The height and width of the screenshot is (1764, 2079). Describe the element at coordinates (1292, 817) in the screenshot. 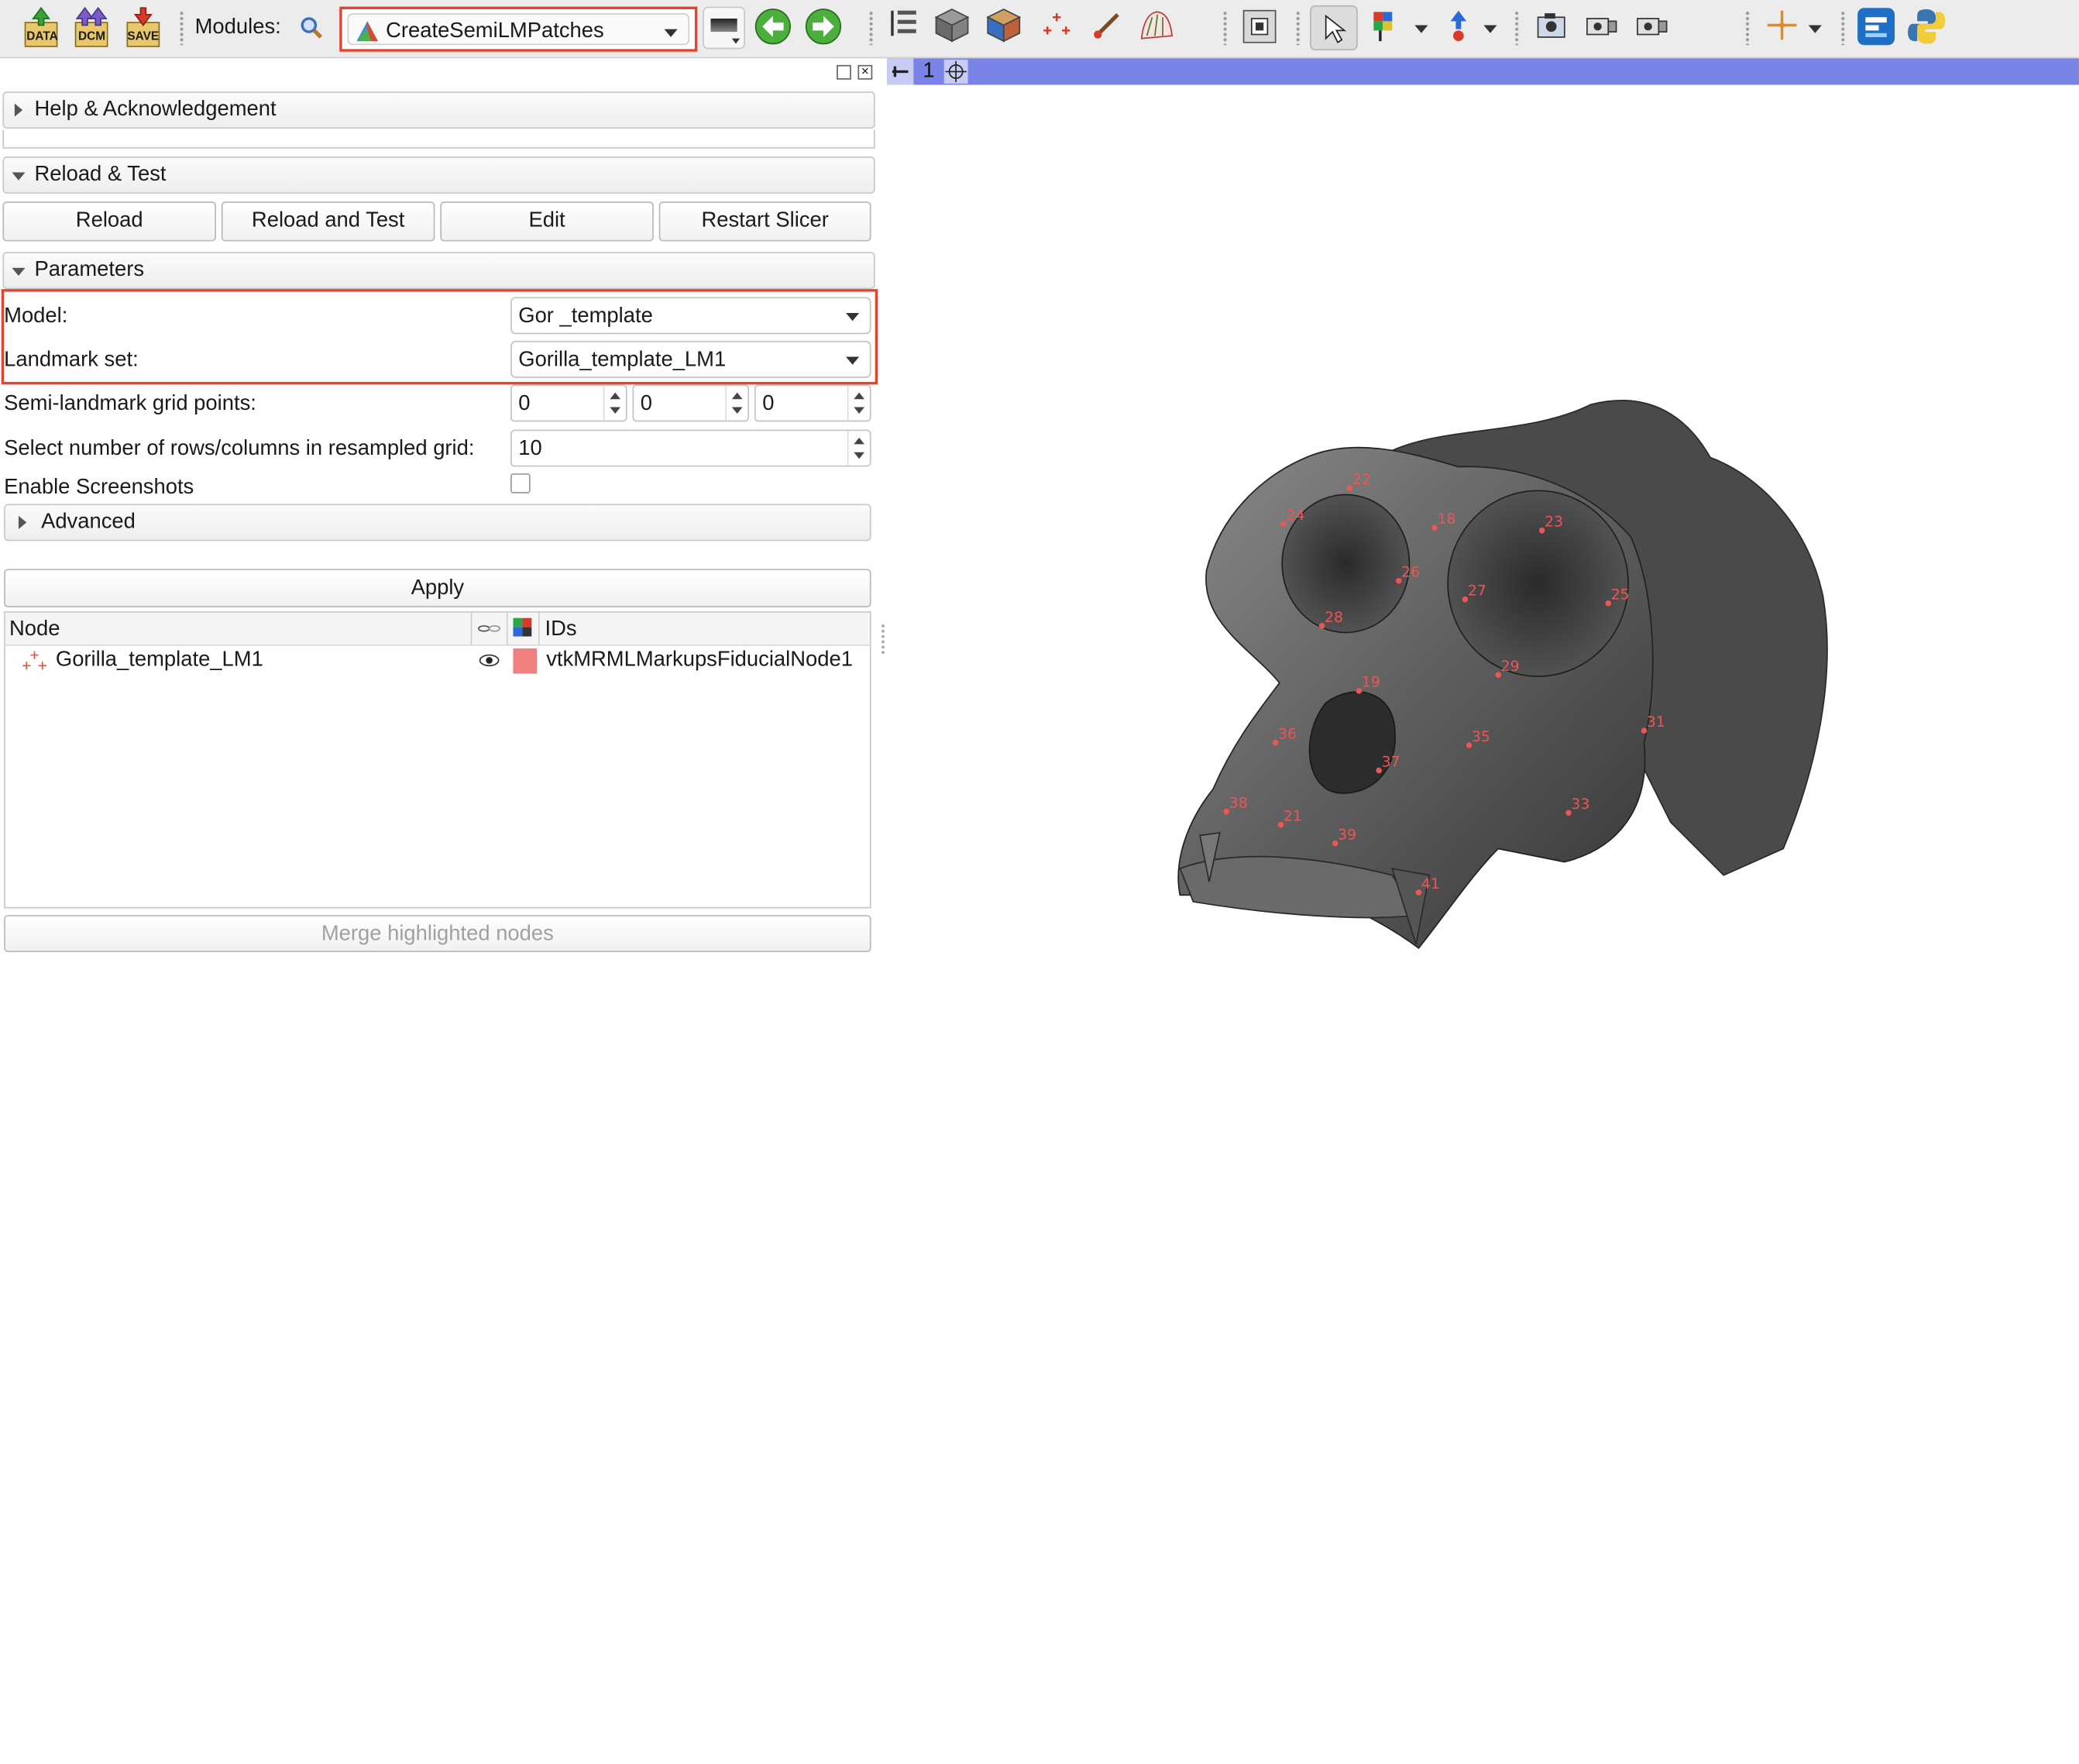

I see `landmark-label: 21` at that location.